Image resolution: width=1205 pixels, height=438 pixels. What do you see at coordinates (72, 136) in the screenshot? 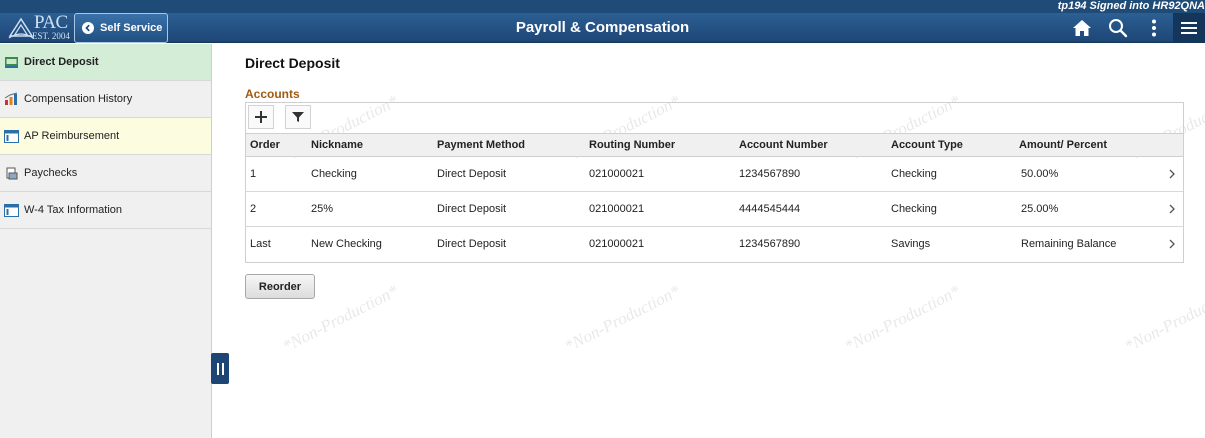
I see `sidebar-item-label: AP Reimbursement` at bounding box center [72, 136].